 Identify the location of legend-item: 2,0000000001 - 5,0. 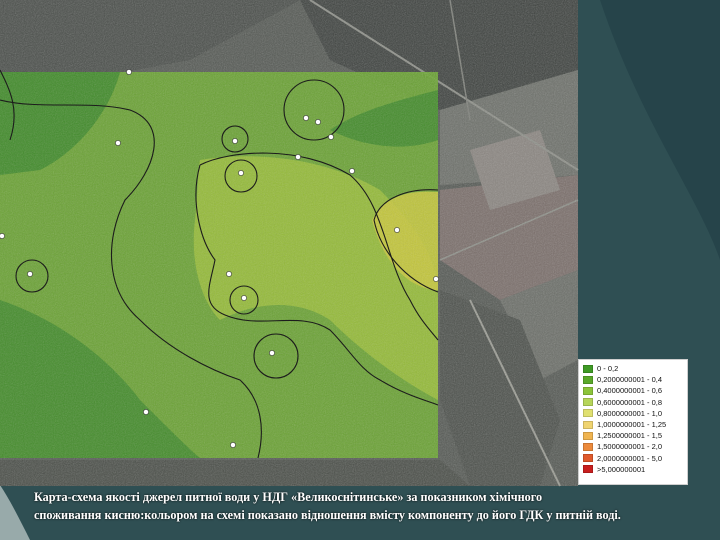
(633, 458).